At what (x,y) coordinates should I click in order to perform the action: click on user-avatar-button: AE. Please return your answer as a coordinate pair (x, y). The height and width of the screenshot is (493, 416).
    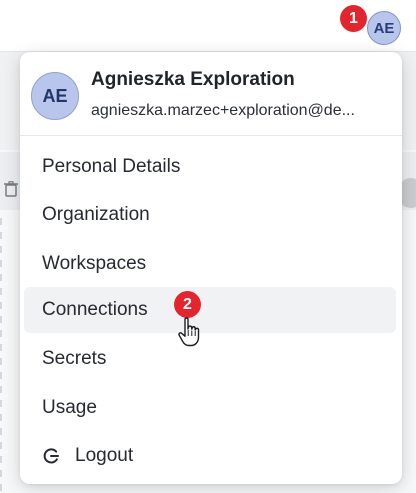
    Looking at the image, I should click on (384, 28).